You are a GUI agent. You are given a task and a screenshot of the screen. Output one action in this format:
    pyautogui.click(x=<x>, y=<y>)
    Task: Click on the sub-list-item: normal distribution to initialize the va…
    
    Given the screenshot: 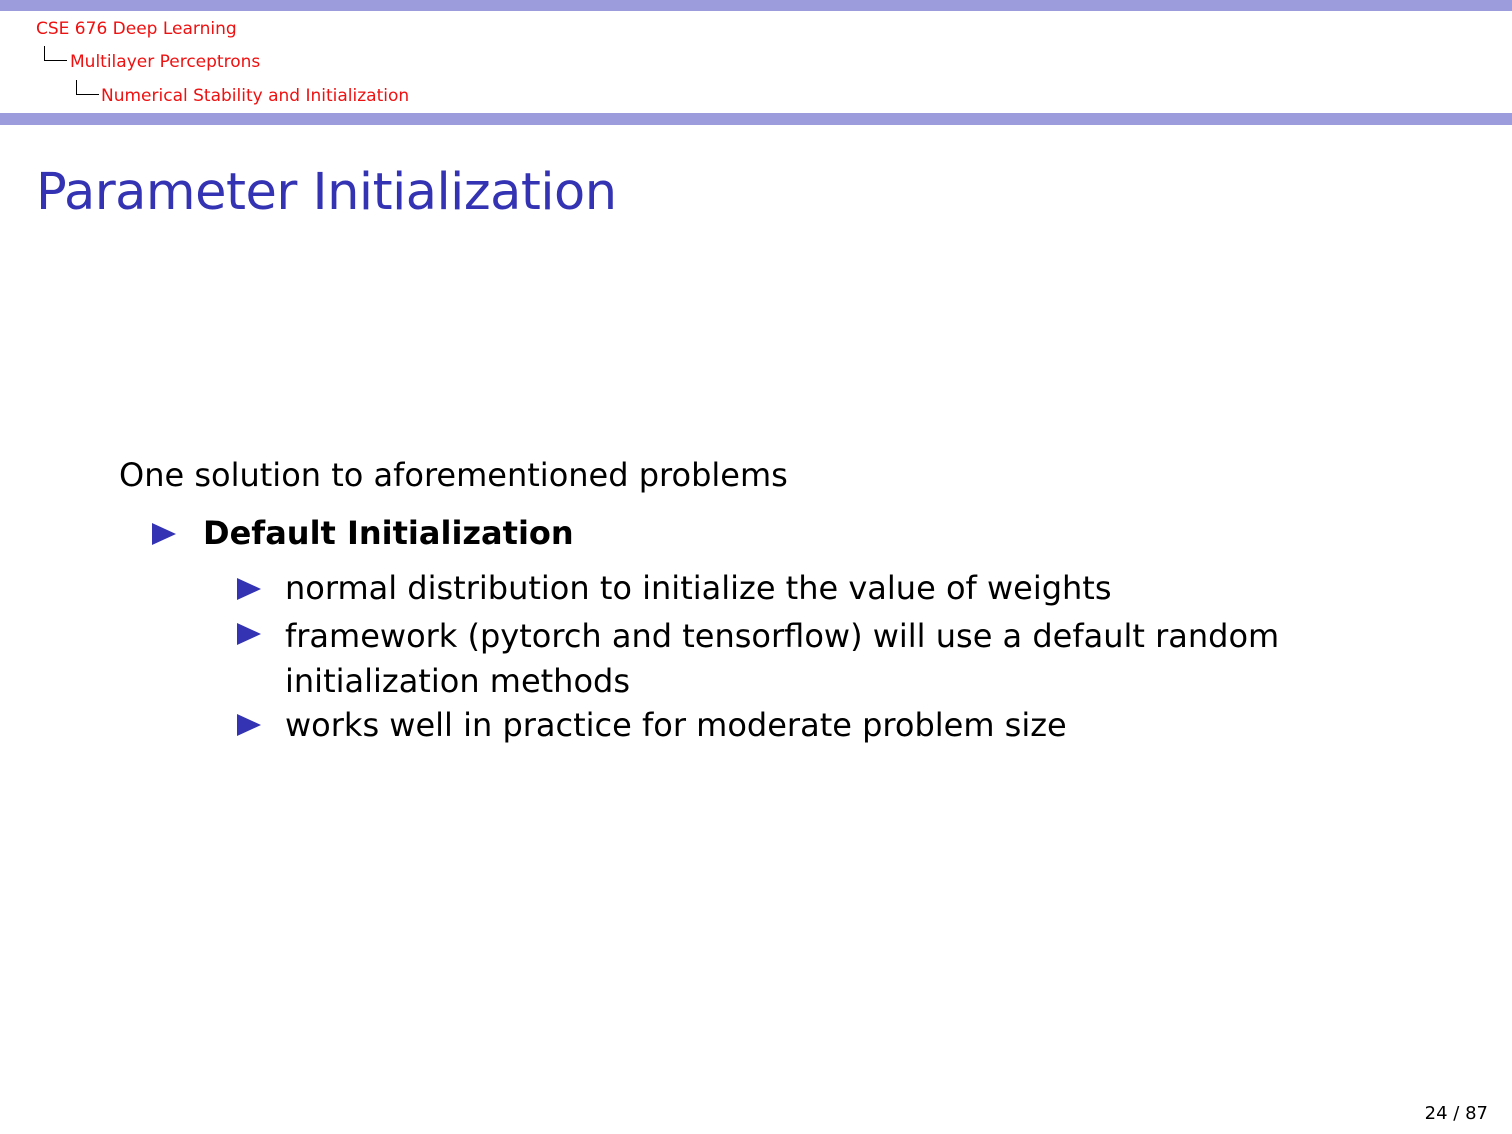 What is the action you would take?
    pyautogui.click(x=698, y=588)
    